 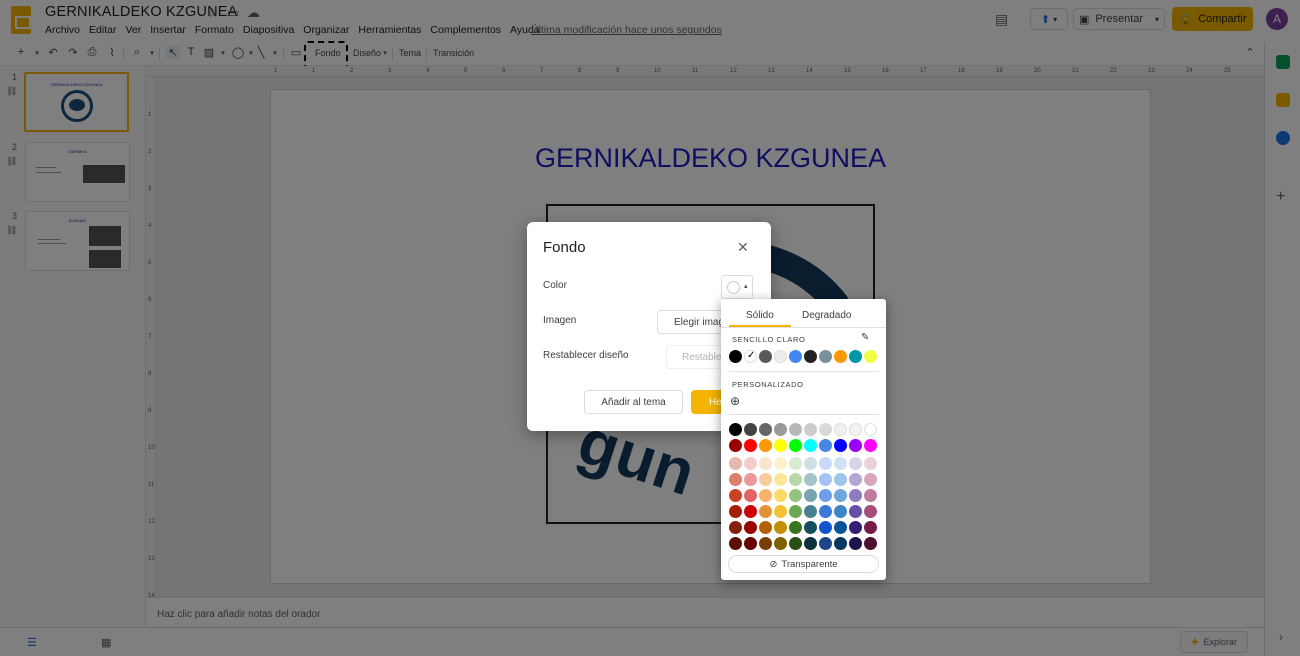 I want to click on add-to-theme-button: Añadir al tema, so click(x=633, y=402).